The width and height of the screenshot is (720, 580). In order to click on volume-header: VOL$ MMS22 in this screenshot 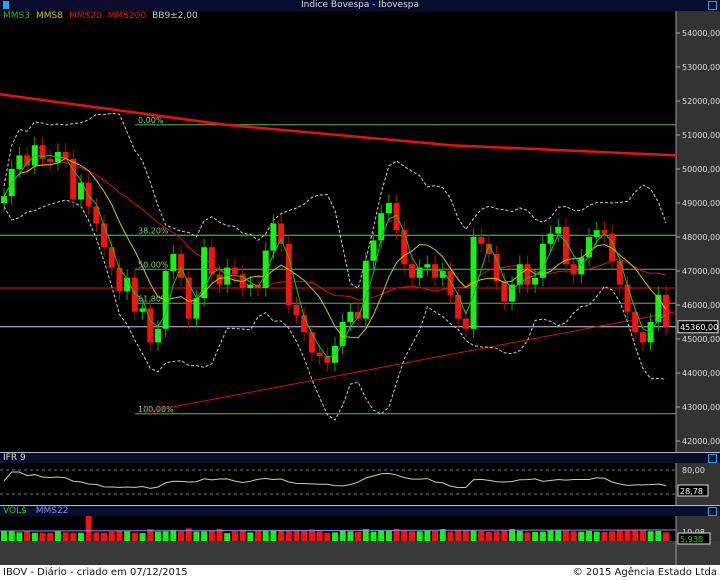, I will do `click(360, 510)`.